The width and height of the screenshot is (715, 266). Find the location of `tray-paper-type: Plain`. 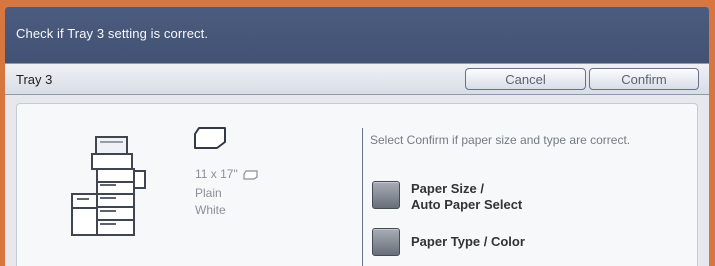

tray-paper-type: Plain is located at coordinates (208, 193).